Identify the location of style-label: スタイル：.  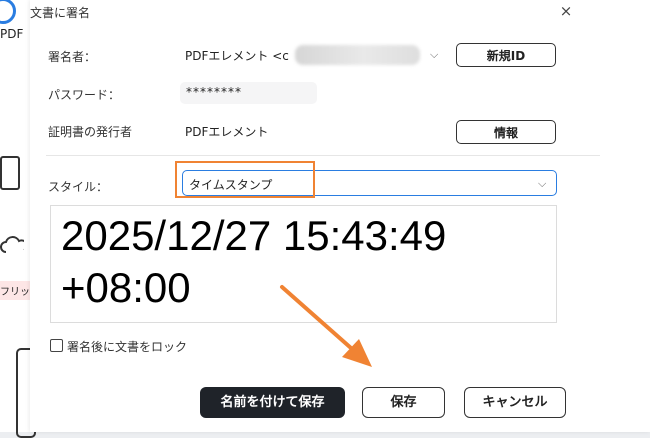
(78, 187).